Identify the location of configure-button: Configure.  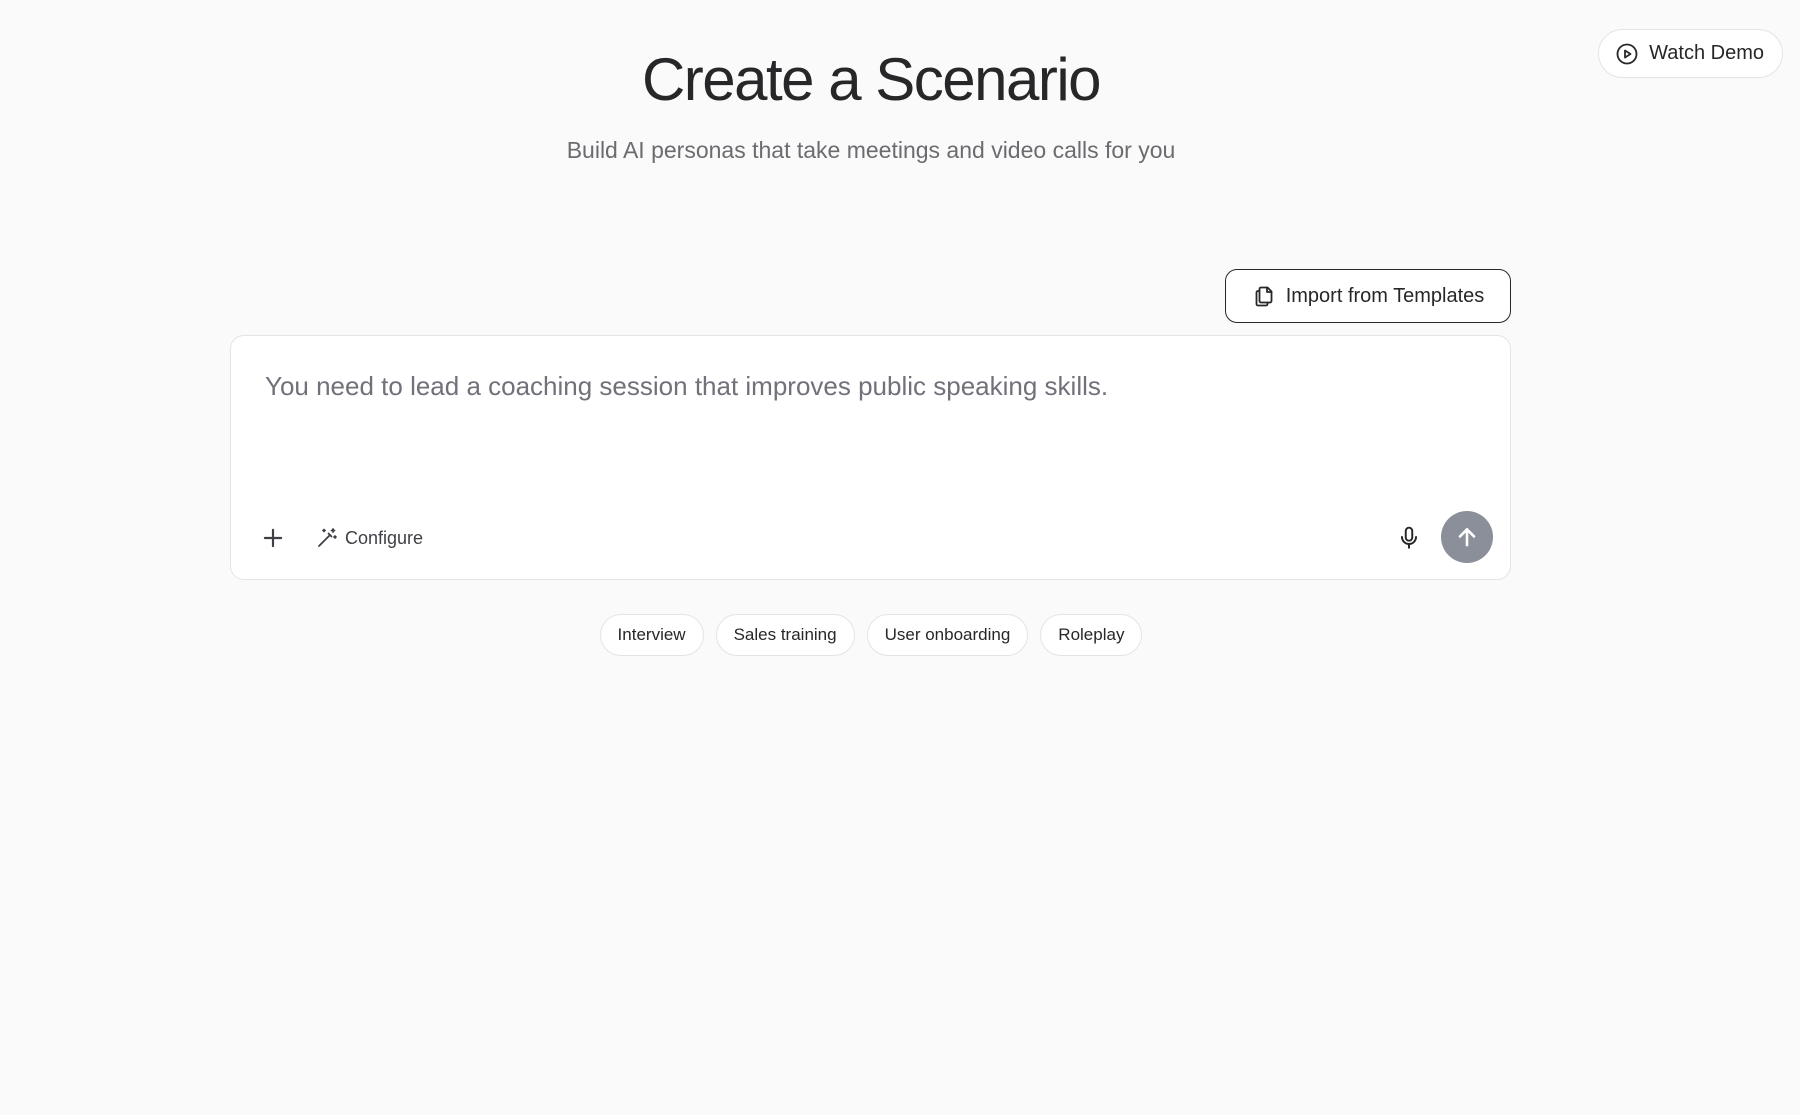
(369, 538).